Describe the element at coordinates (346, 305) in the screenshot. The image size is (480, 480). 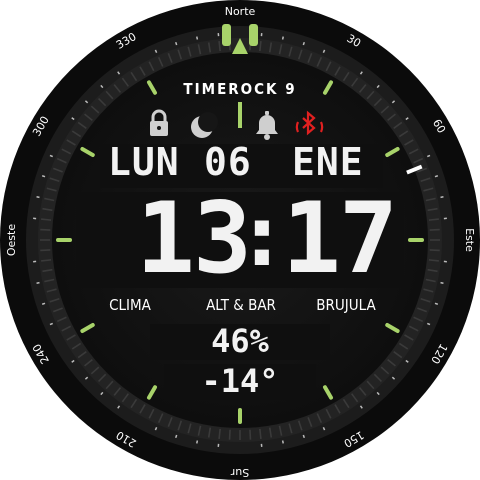
I see `compass-shortcut: BRUJULA` at that location.